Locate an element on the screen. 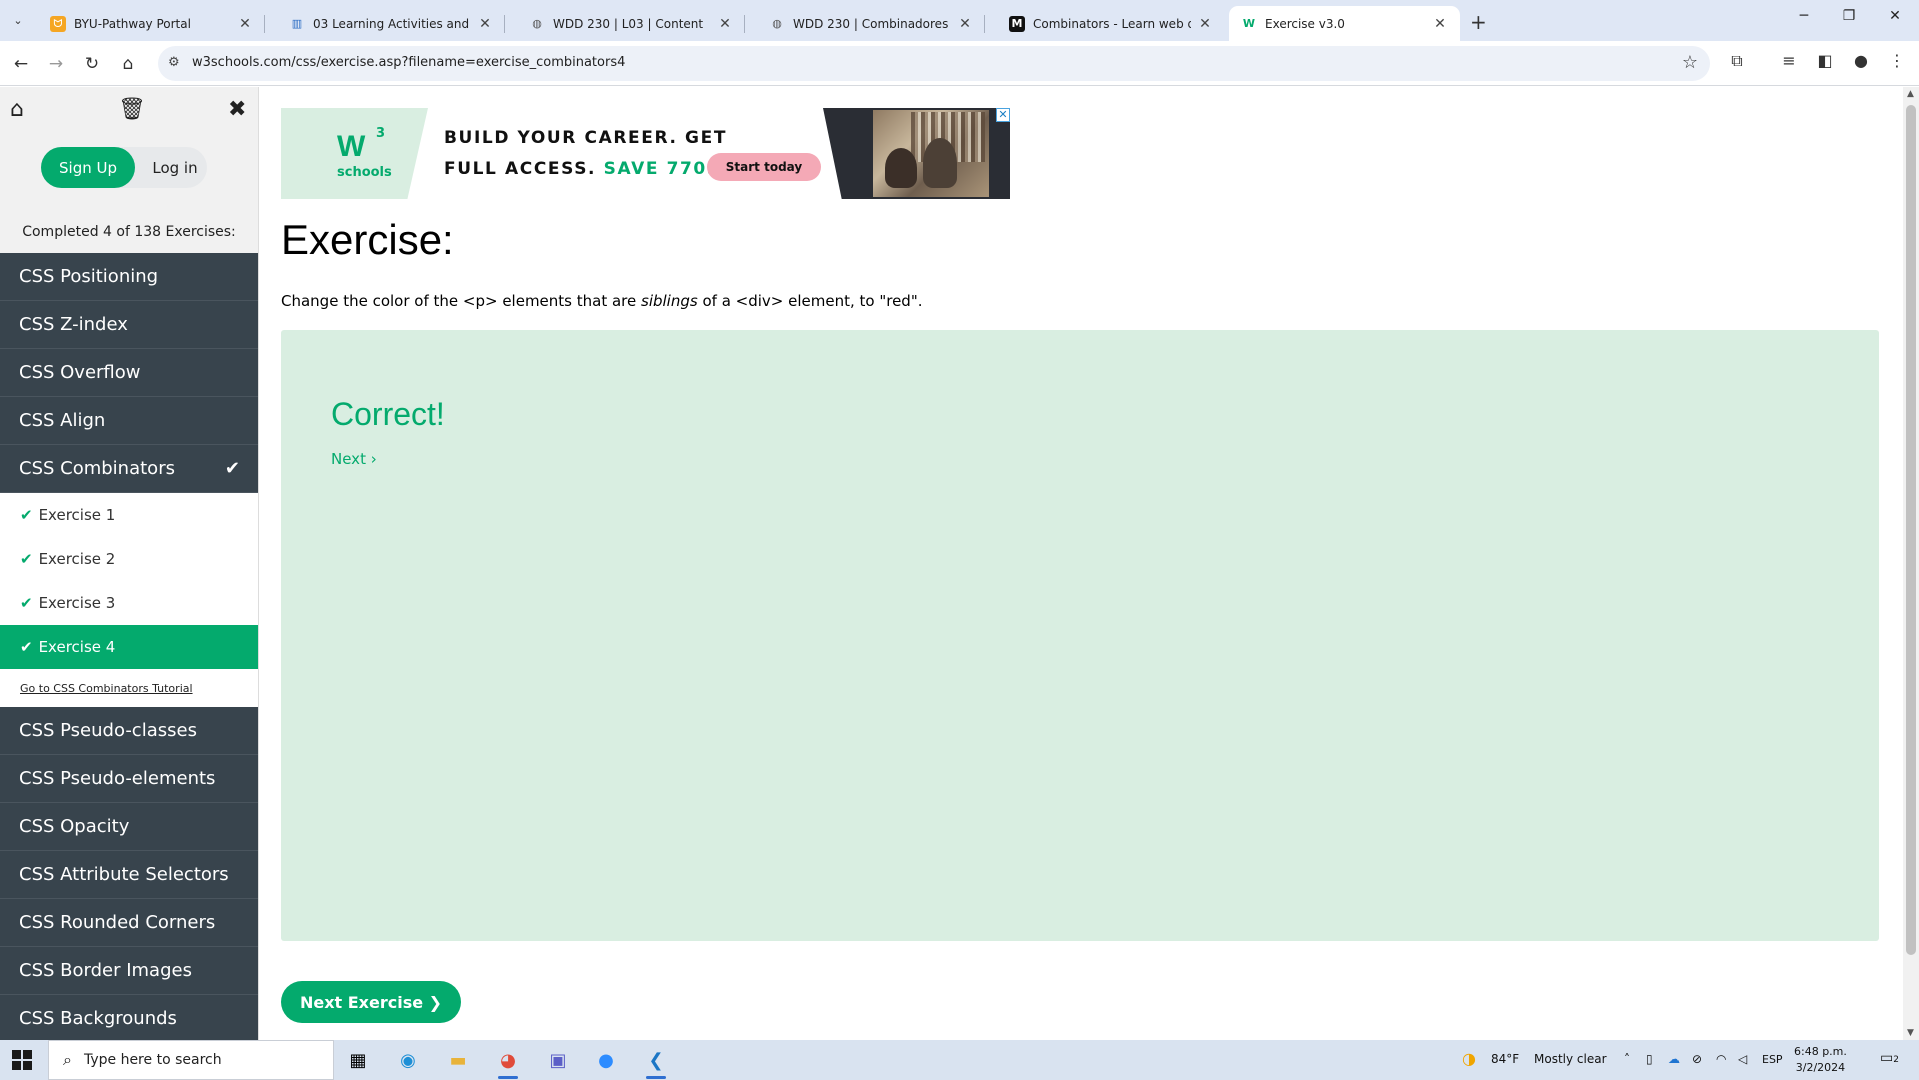 Image resolution: width=1919 pixels, height=1080 pixels. volume-icon: ◁ is located at coordinates (1742, 1059).